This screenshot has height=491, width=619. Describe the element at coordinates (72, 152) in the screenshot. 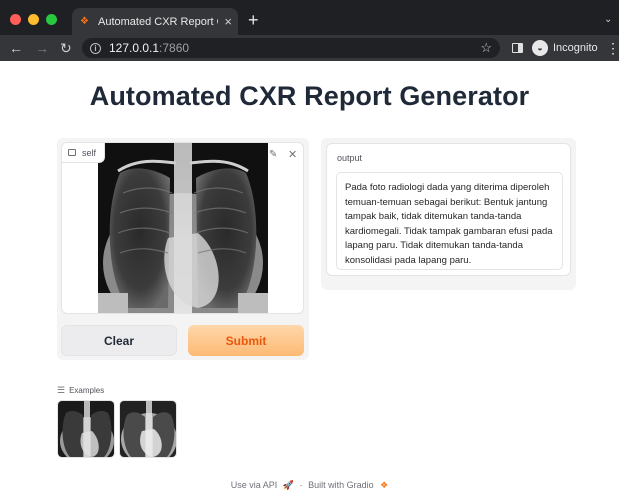

I see `image-icon` at that location.